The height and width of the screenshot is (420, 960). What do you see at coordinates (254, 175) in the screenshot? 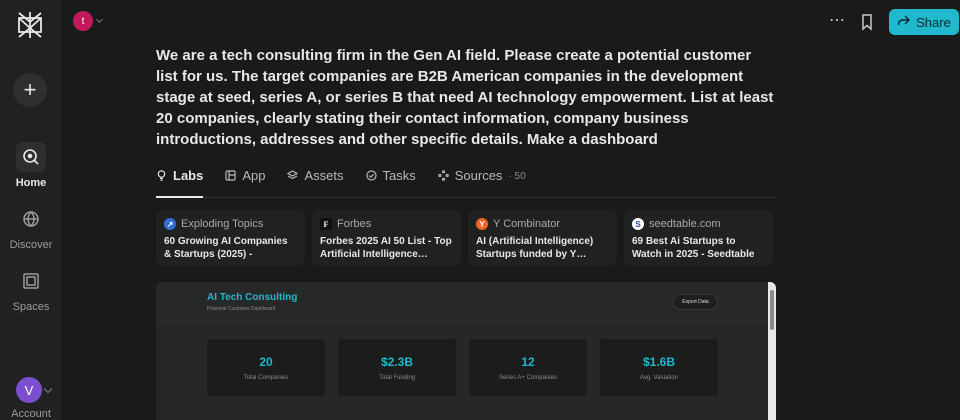
I see `tab-label: App` at bounding box center [254, 175].